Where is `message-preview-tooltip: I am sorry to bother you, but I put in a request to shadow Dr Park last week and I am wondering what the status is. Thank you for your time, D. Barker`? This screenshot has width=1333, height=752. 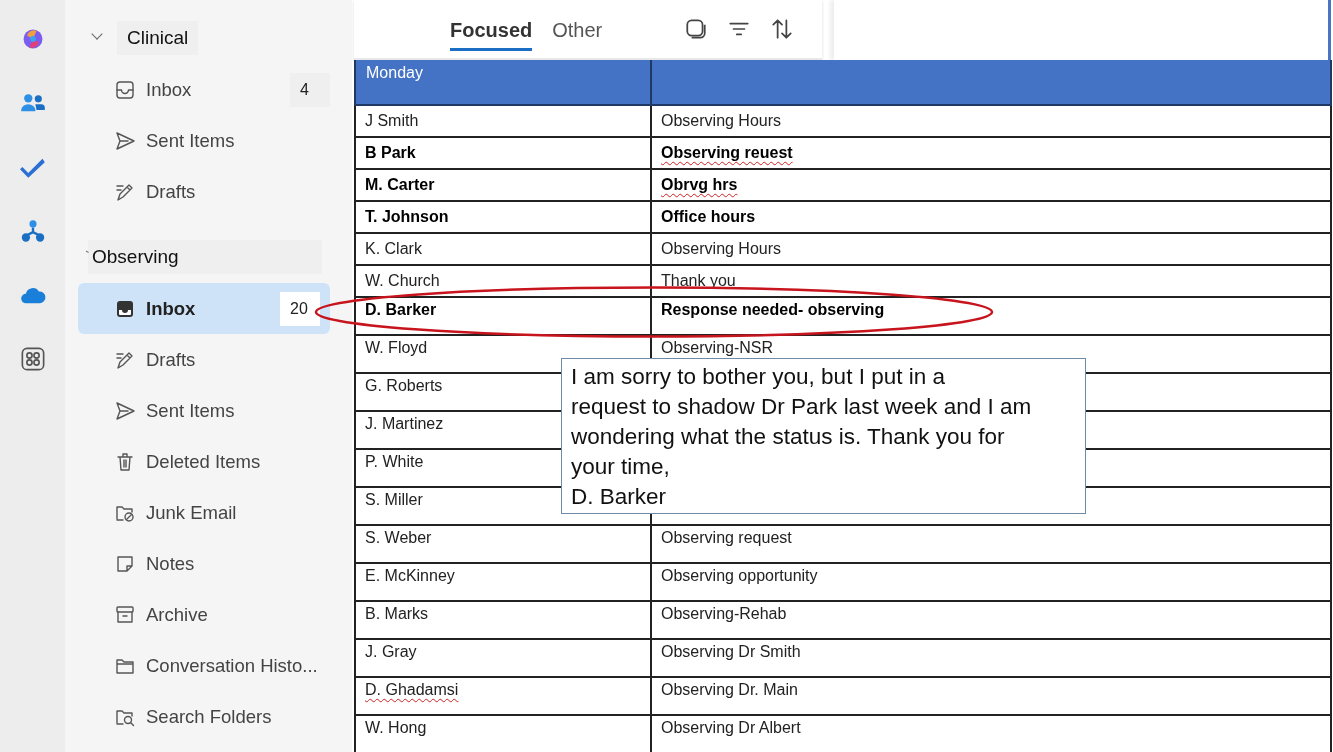 message-preview-tooltip: I am sorry to bother you, but I put in a request to shadow Dr Park last week and I am wondering what the status is. Thank you for your time, D. Barker is located at coordinates (823, 436).